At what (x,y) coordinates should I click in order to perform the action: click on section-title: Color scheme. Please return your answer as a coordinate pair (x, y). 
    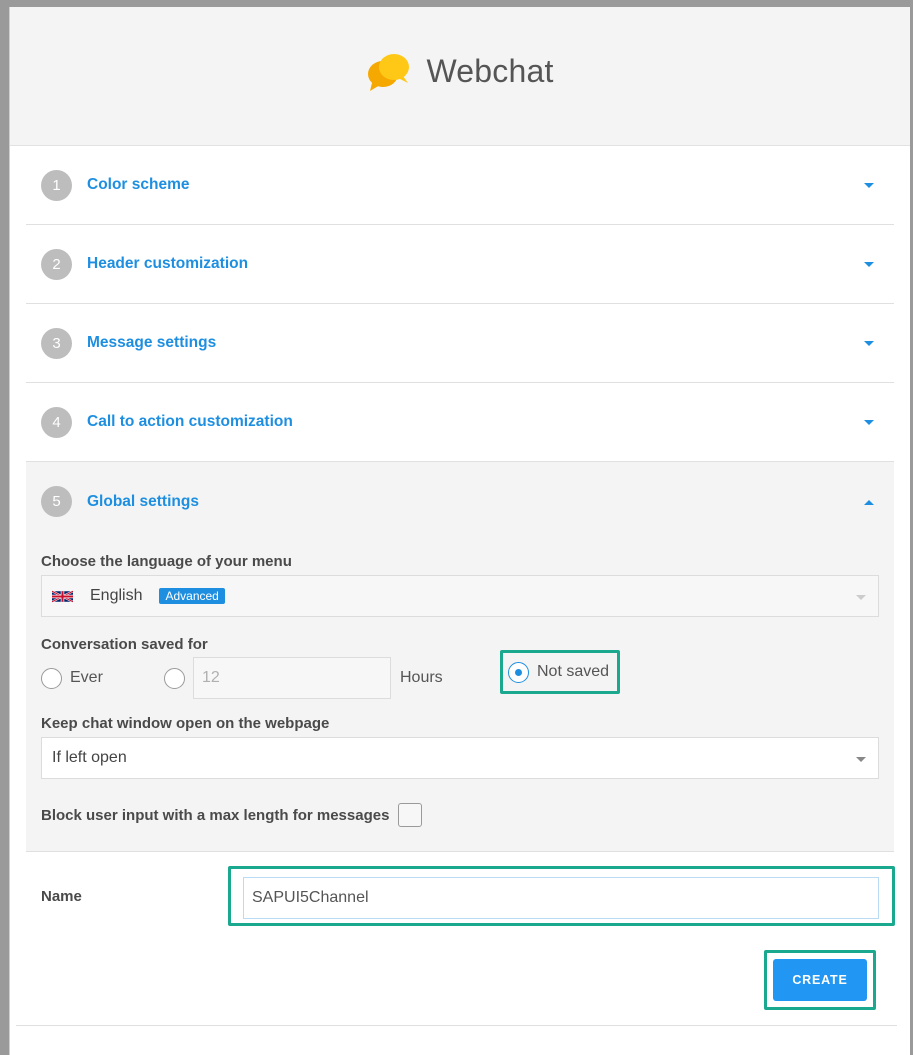
    Looking at the image, I should click on (138, 184).